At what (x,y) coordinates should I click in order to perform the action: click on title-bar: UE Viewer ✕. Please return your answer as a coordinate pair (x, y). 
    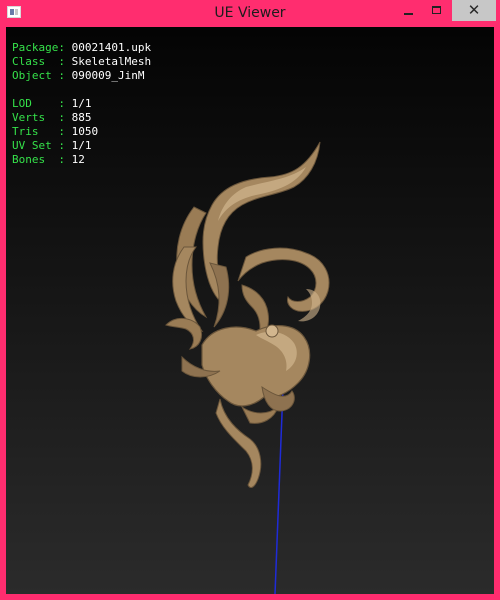
    Looking at the image, I should click on (250, 13).